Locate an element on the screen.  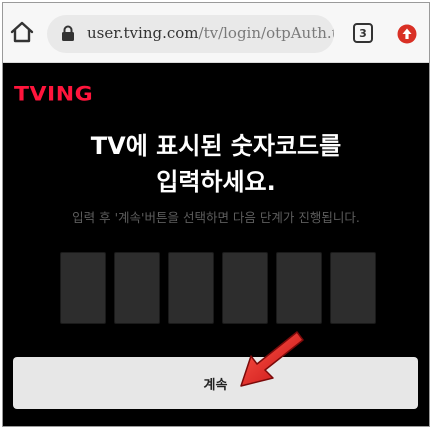
home-icon is located at coordinates (22, 32).